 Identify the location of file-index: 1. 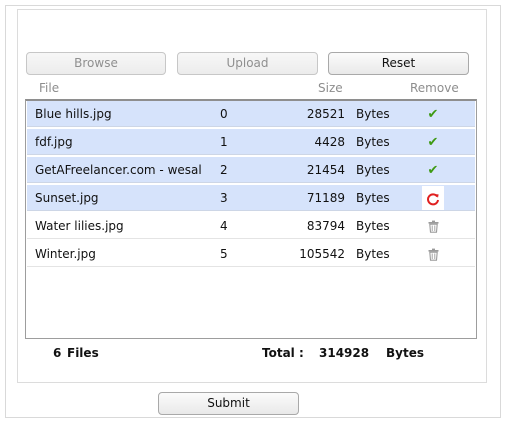
(224, 142).